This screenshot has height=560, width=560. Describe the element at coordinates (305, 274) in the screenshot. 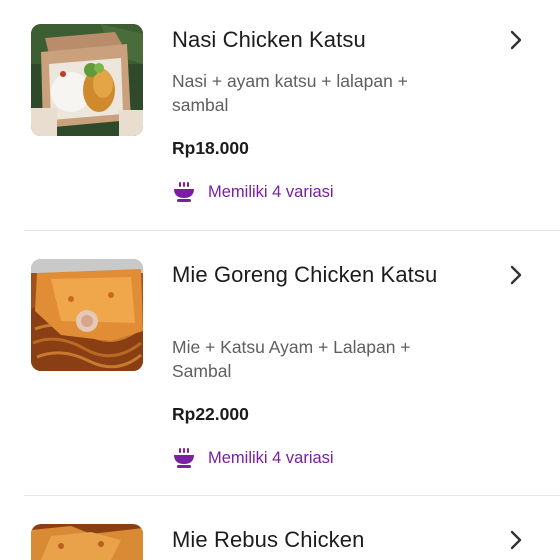

I see `menu-item-title: Mie Goreng Chicken Katsu` at that location.